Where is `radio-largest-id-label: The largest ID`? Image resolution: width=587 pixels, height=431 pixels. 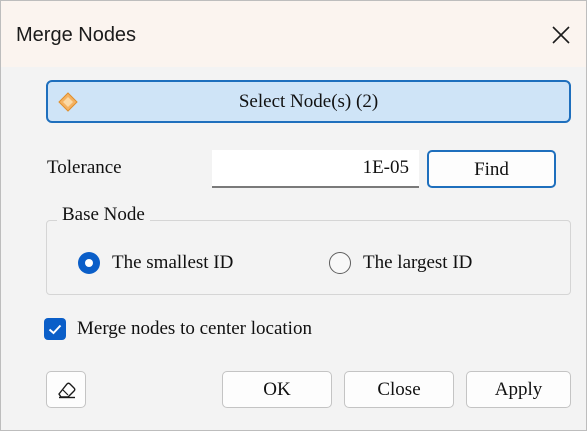
radio-largest-id-label: The largest ID is located at coordinates (418, 262).